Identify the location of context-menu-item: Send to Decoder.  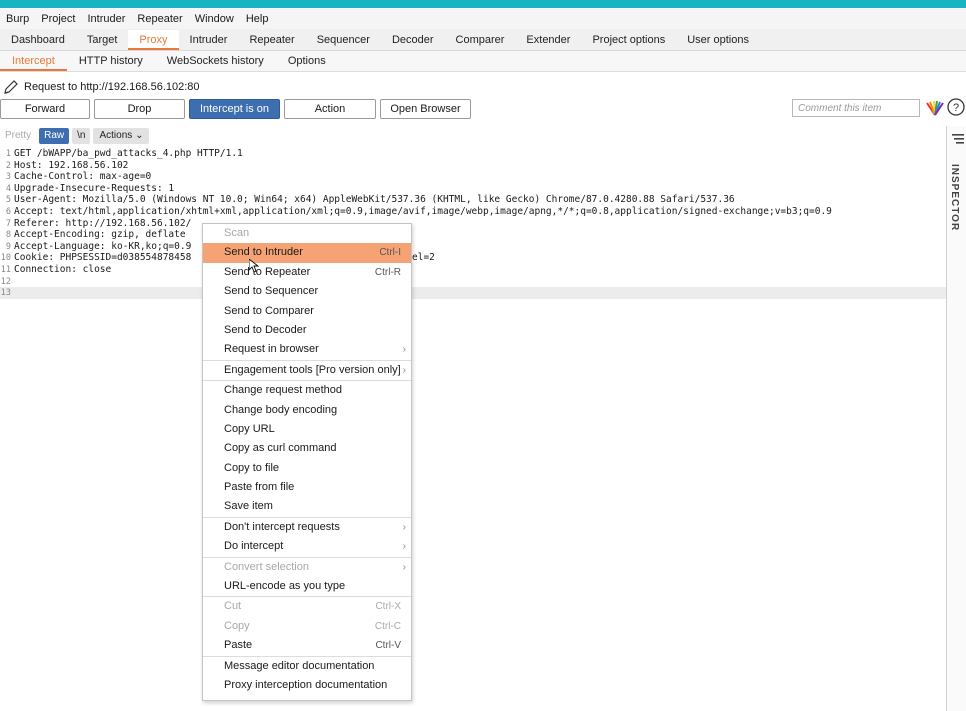
(307, 330).